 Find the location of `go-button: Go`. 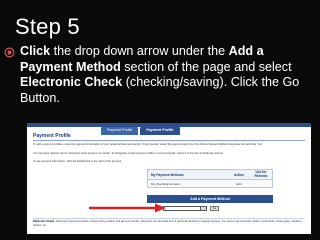

go-button: Go is located at coordinates (214, 208).